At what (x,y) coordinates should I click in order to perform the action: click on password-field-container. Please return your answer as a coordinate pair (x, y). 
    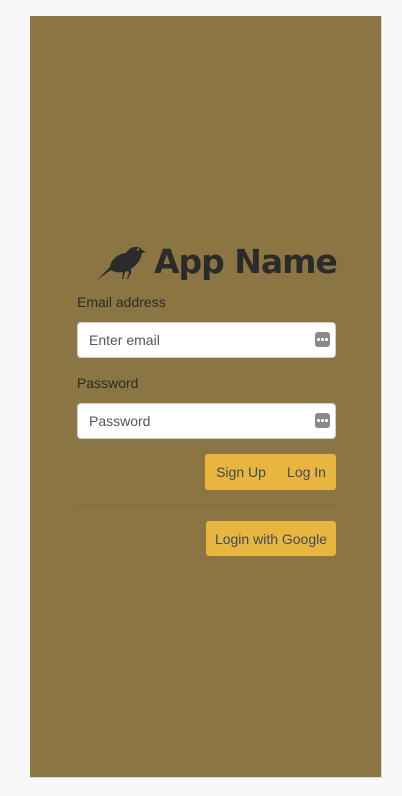
    Looking at the image, I should click on (206, 421).